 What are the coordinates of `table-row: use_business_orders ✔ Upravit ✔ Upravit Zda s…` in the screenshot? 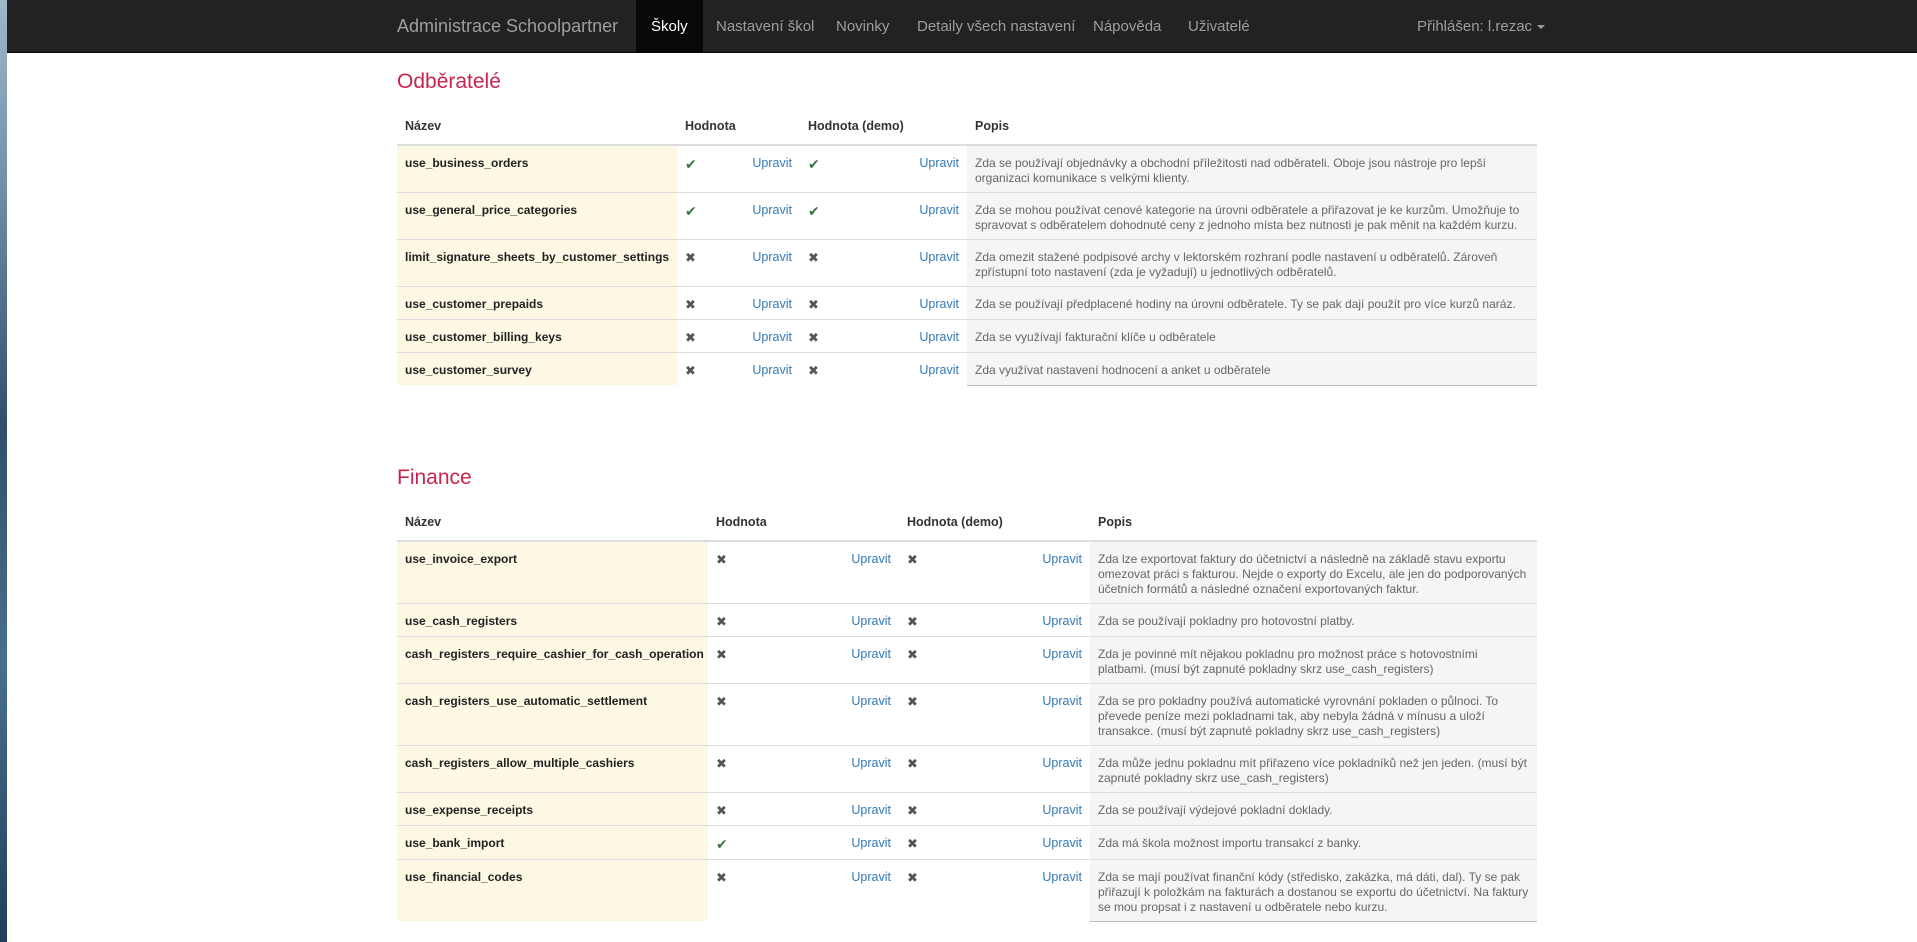 It's located at (967, 168).